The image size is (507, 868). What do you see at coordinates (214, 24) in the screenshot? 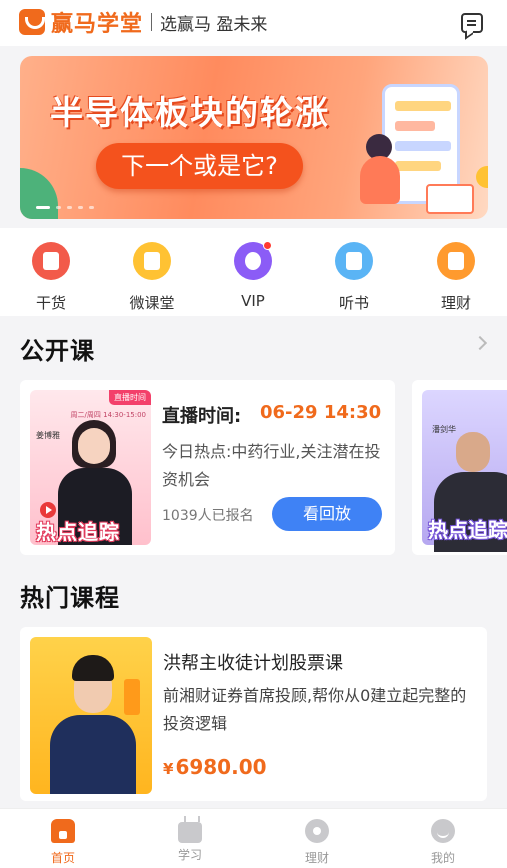
I see `slogan: 选赢马 盈未来` at bounding box center [214, 24].